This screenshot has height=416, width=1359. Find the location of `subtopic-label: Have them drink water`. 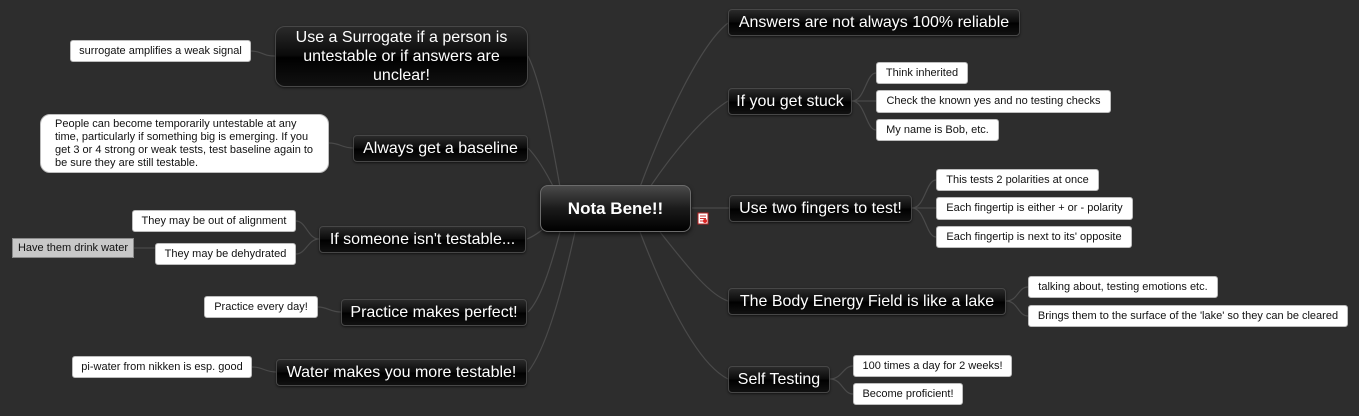

subtopic-label: Have them drink water is located at coordinates (73, 247).